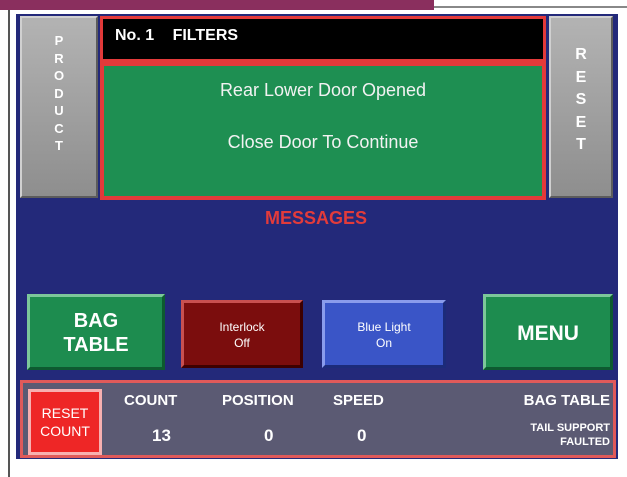 The height and width of the screenshot is (477, 627). What do you see at coordinates (96, 345) in the screenshot?
I see `bag-table-button-line-2: TABLE` at bounding box center [96, 345].